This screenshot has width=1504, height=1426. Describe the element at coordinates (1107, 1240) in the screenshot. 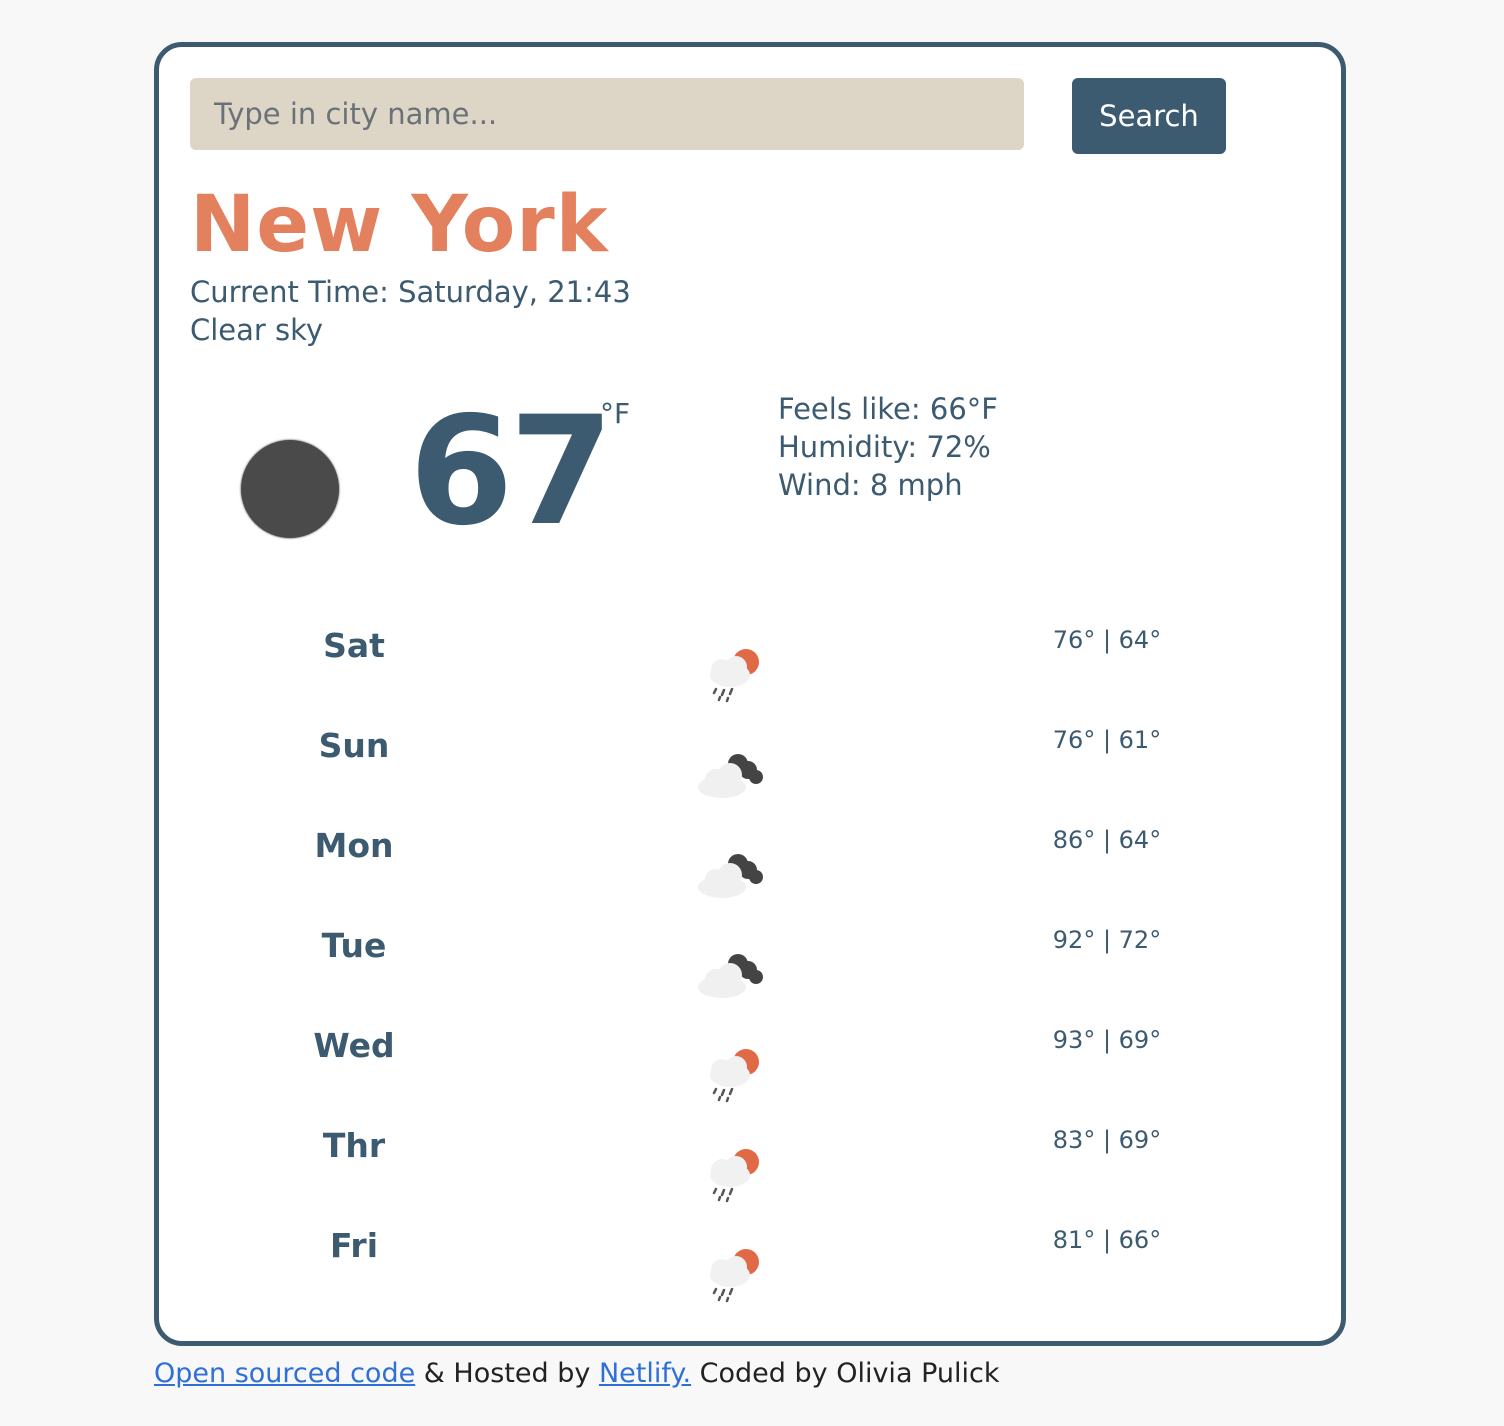

I see `forecast-temps: 81° | 66°` at that location.